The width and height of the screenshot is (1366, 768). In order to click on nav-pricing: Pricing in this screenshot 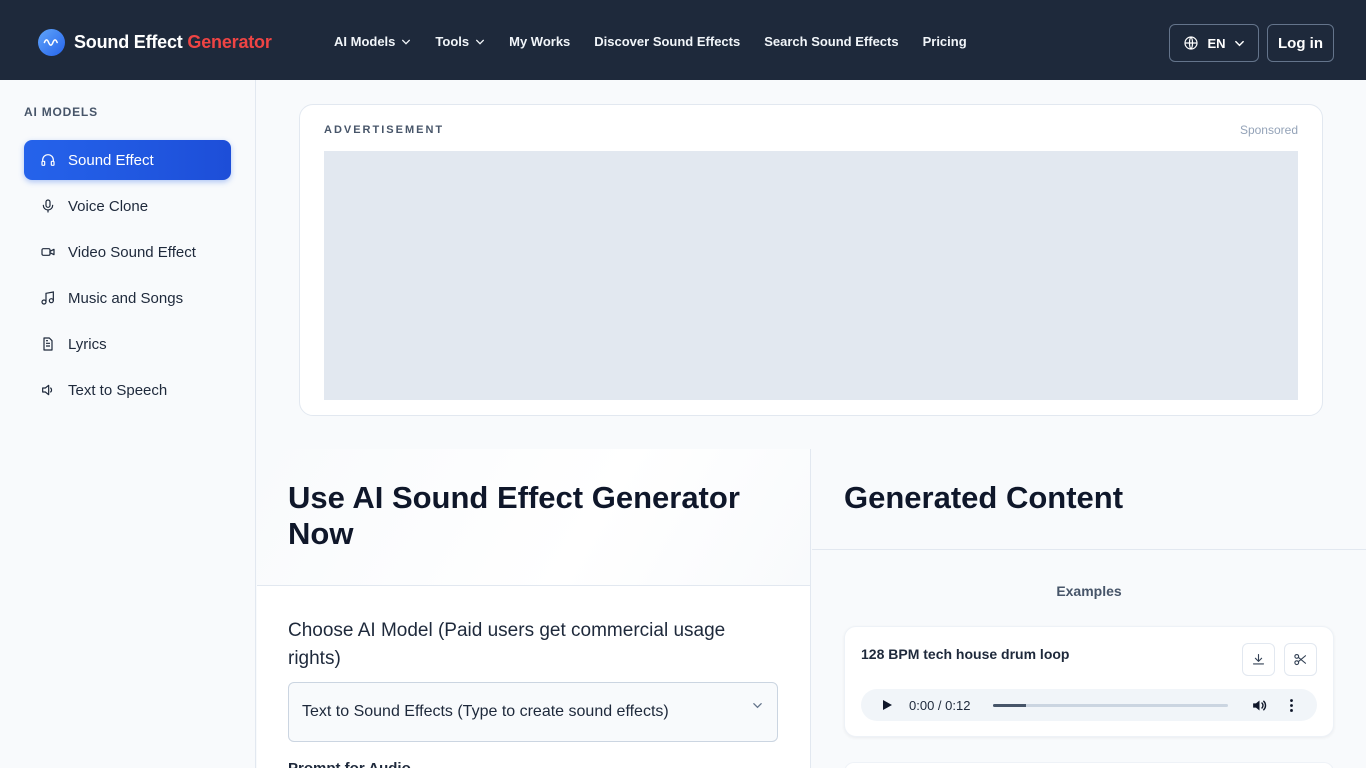, I will do `click(945, 41)`.